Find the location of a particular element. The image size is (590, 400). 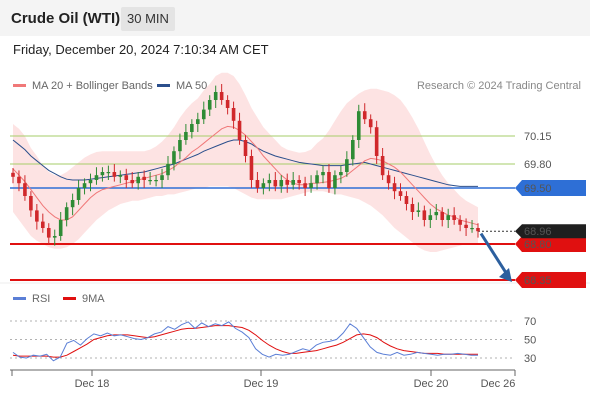

level-label-70.15: 70.15 is located at coordinates (538, 137).